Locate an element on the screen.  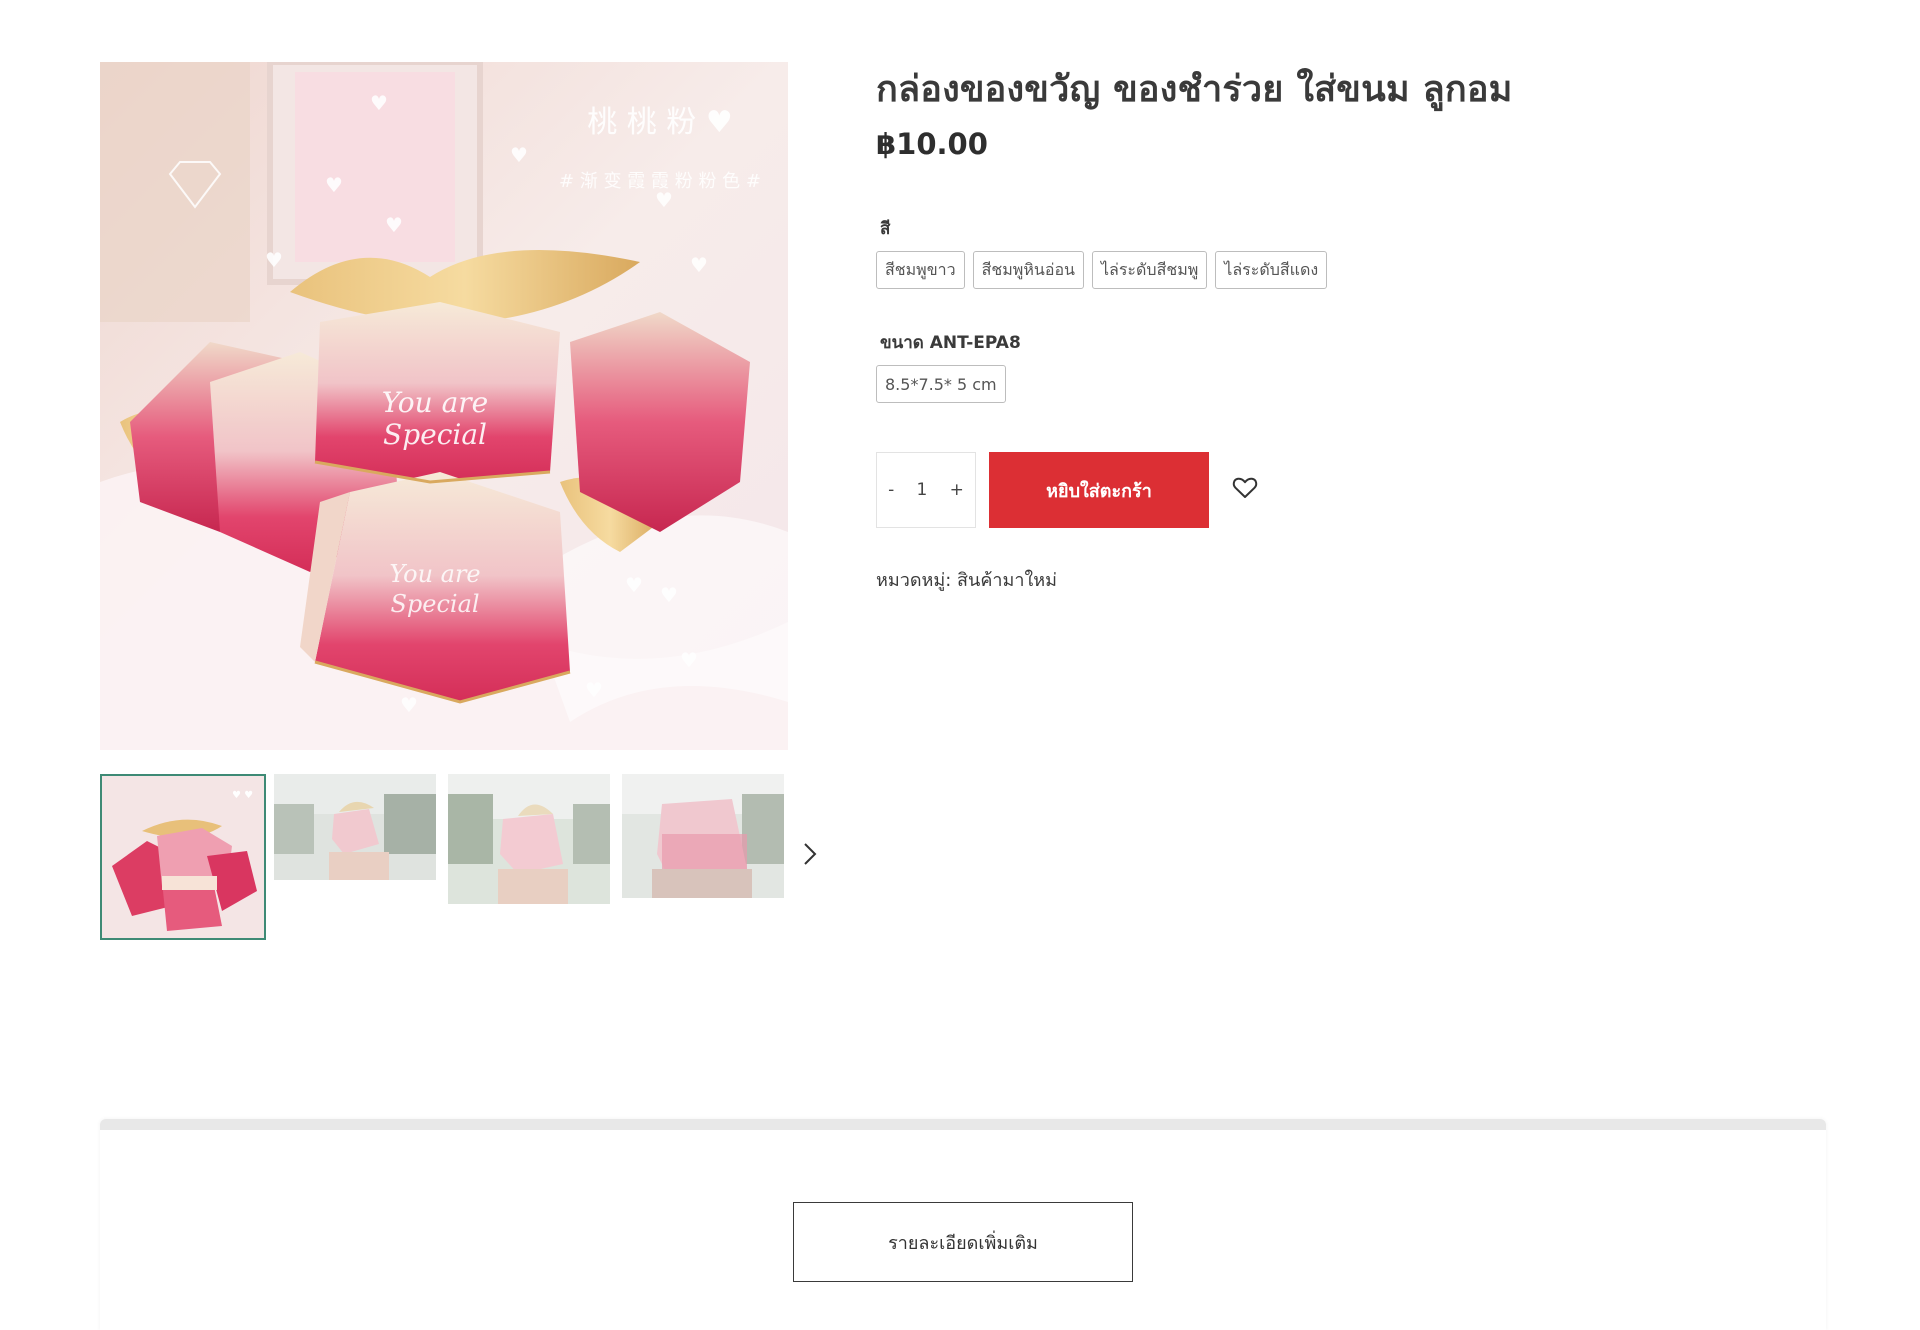
heart-outline-icon is located at coordinates (1245, 487).